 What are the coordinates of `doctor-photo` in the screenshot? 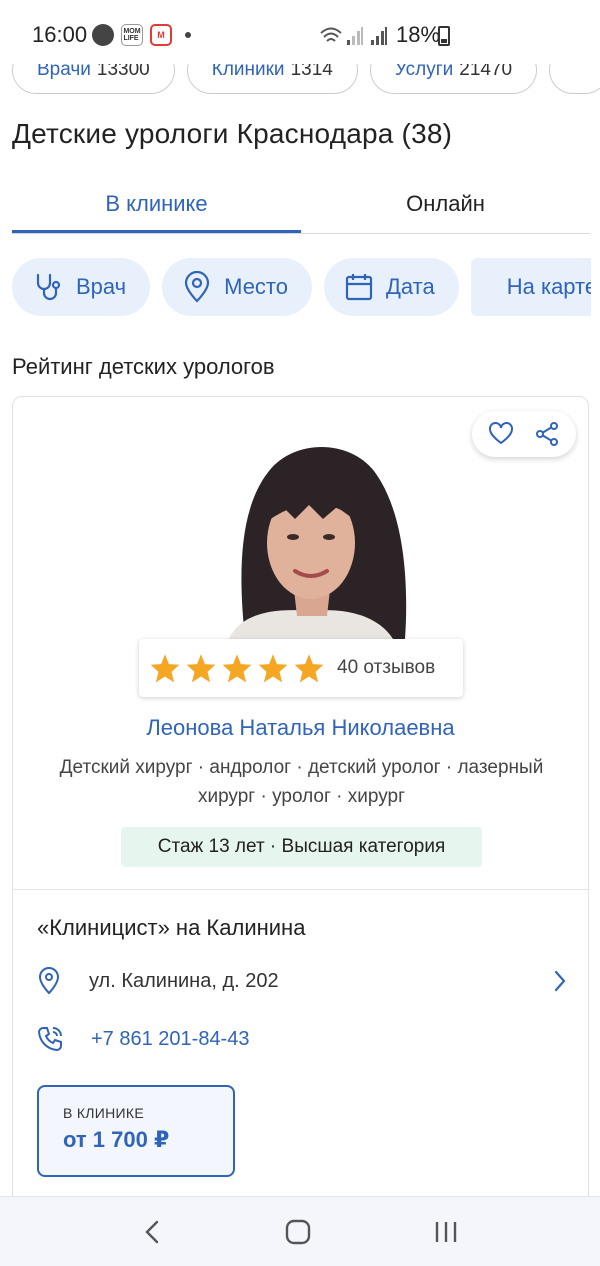 It's located at (311, 535).